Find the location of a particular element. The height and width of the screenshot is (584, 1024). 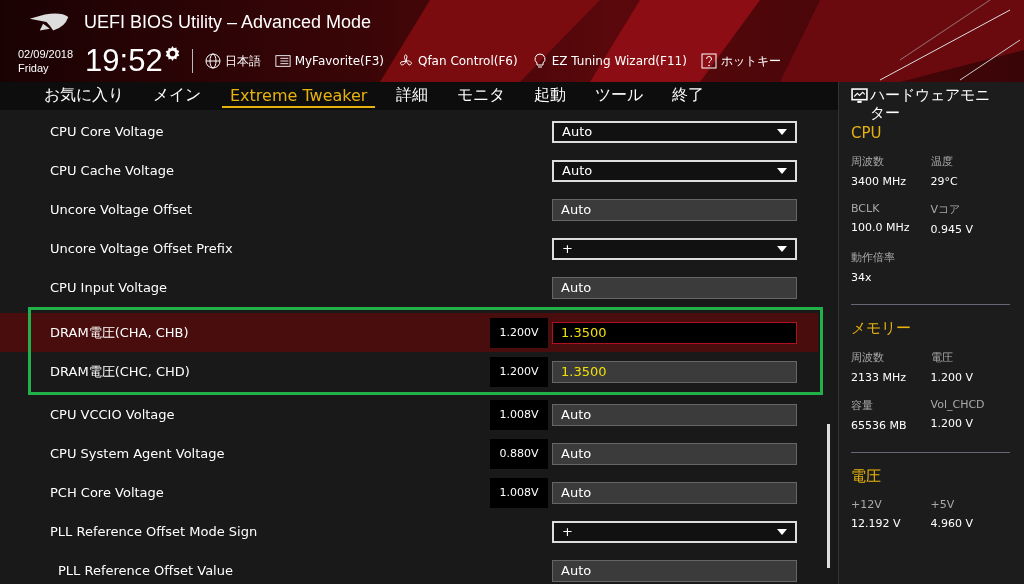

menu-tab: モニタ is located at coordinates (481, 96).